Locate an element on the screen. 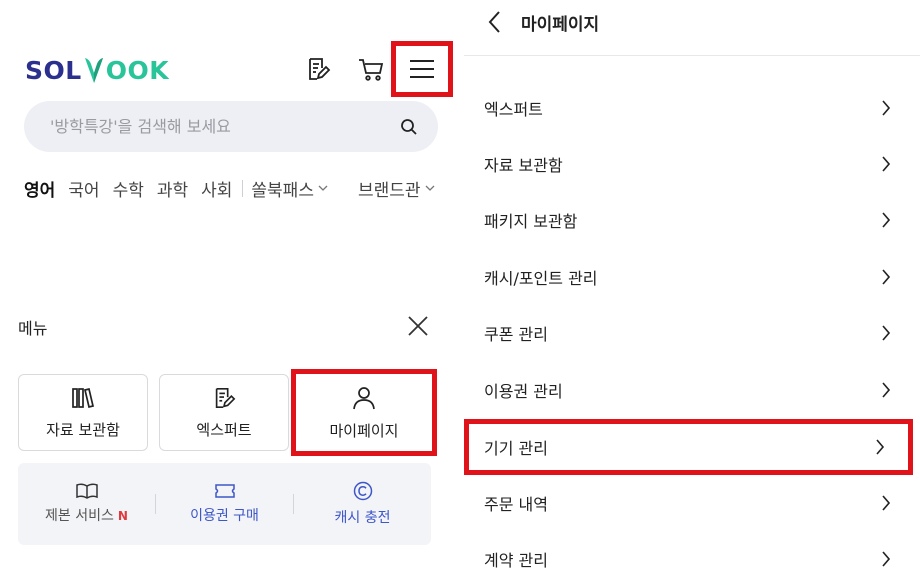 The height and width of the screenshot is (587, 920). copyright-icon is located at coordinates (362, 491).